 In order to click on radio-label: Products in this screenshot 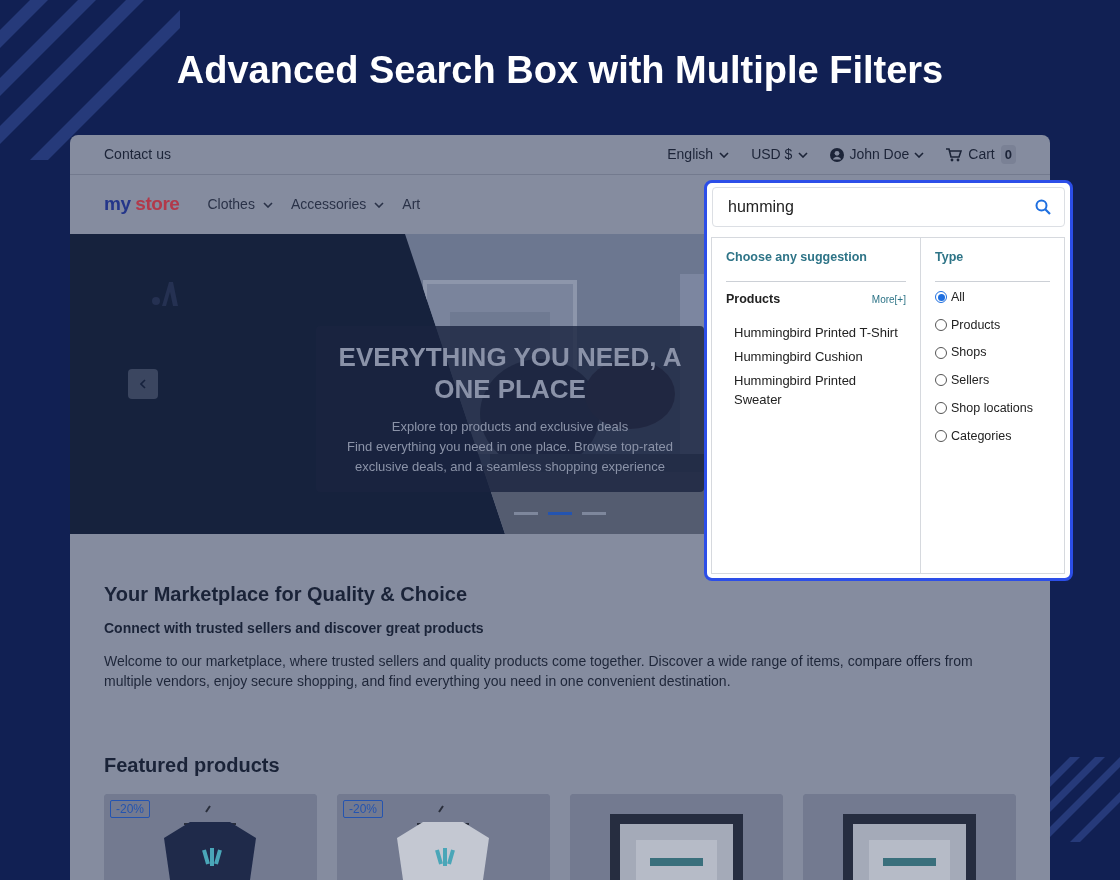, I will do `click(976, 325)`.